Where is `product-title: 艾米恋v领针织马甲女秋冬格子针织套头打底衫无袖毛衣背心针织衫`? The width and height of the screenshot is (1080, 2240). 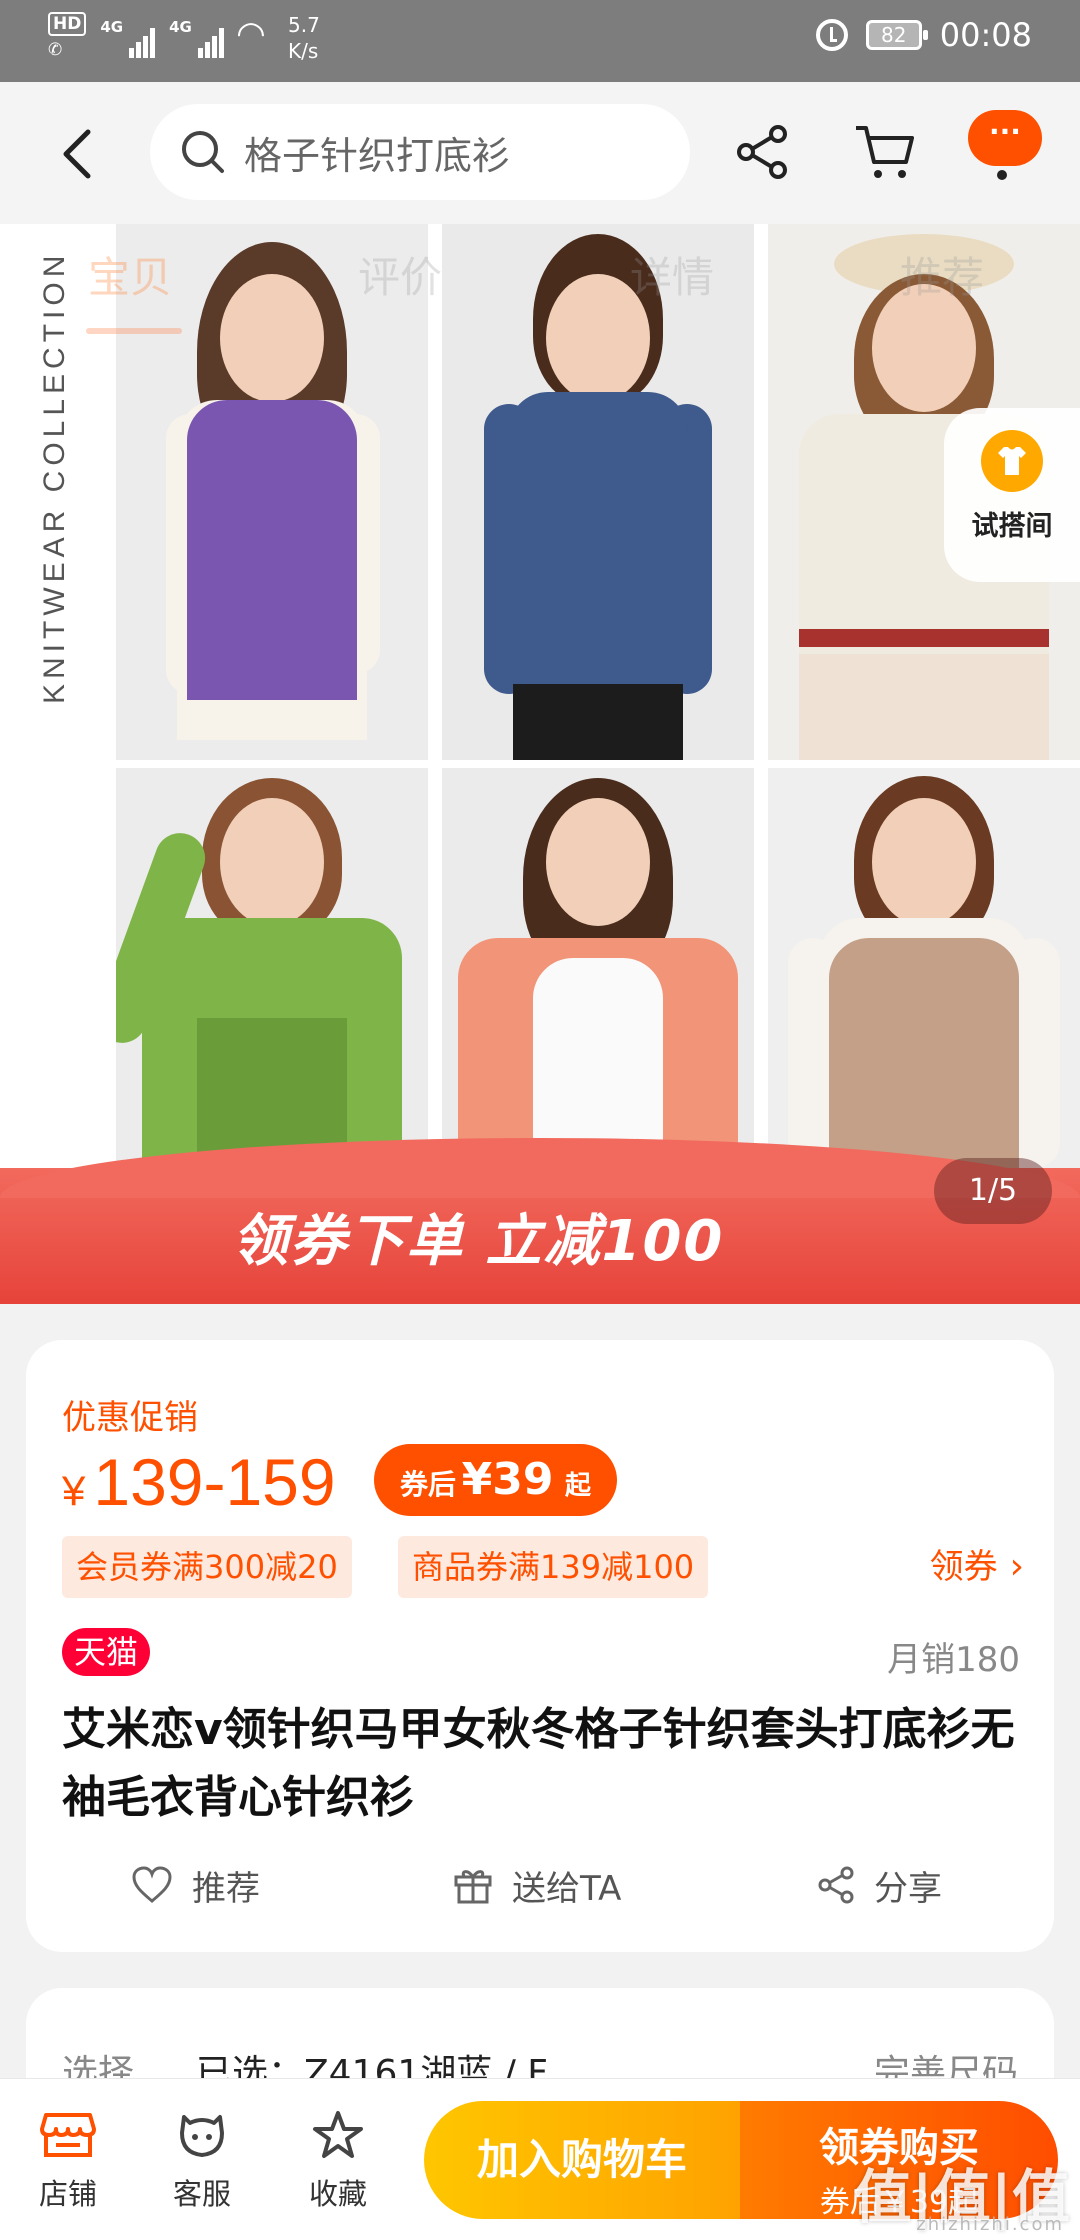
product-title: 艾米恋v领针织马甲女秋冬格子针织套头打底衫无袖毛衣背心针织衫 is located at coordinates (538, 1763).